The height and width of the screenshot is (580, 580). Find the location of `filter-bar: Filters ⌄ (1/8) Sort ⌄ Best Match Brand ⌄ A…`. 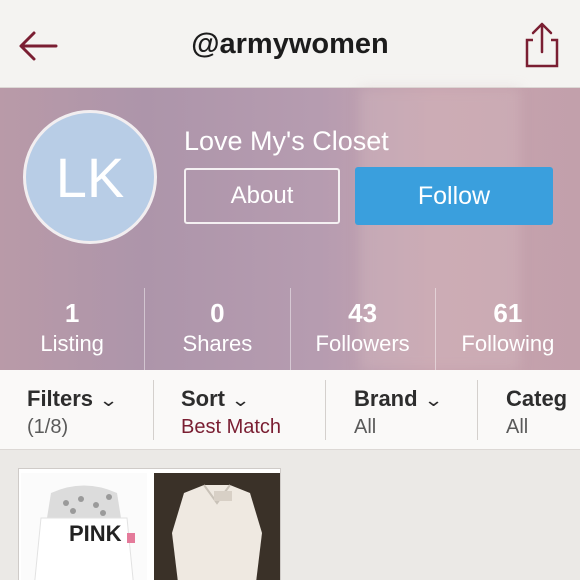

filter-bar: Filters ⌄ (1/8) Sort ⌄ Best Match Brand ⌄ A… is located at coordinates (290, 410).